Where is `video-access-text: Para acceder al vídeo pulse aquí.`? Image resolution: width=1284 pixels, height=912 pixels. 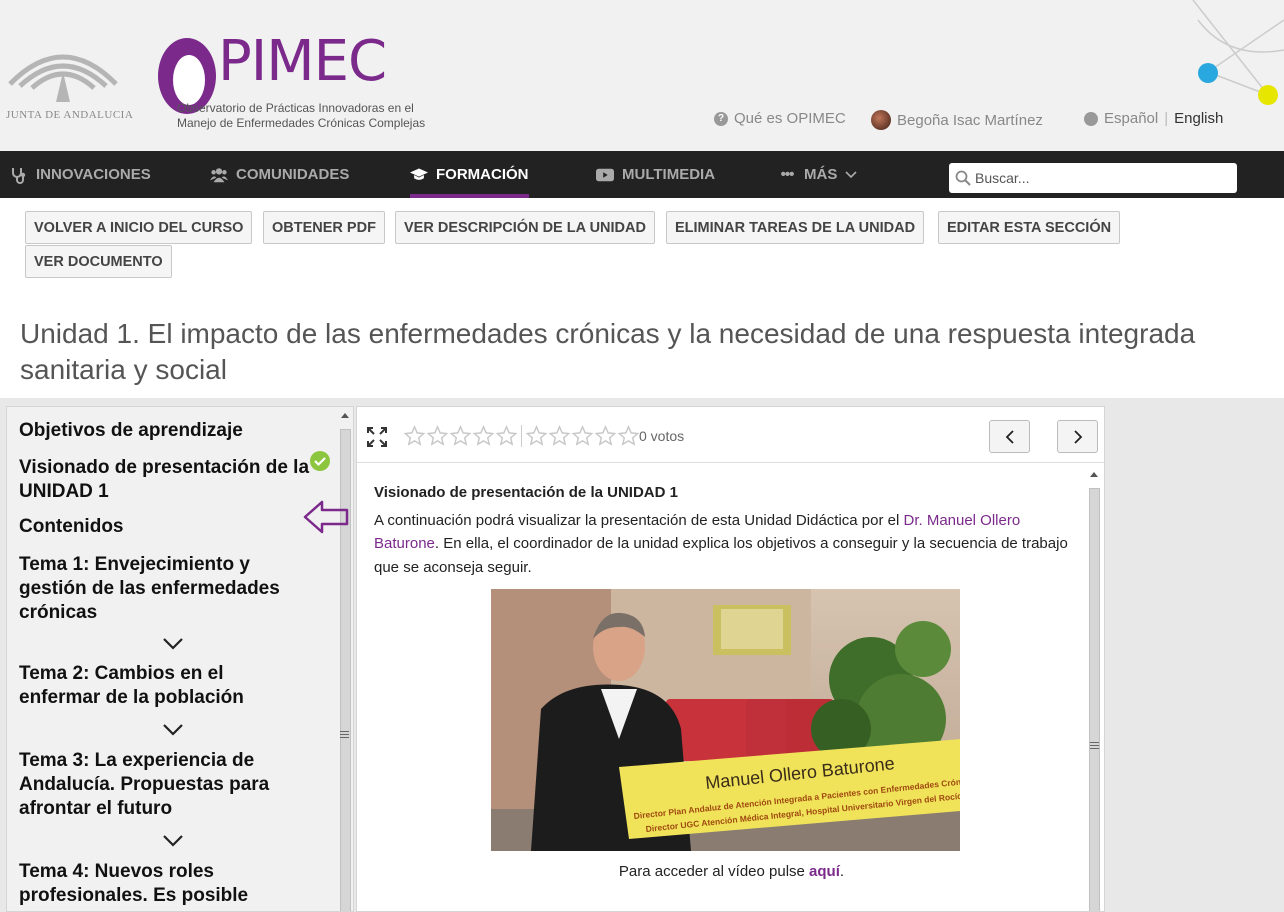
video-access-text: Para acceder al vídeo pulse aquí. is located at coordinates (730, 871).